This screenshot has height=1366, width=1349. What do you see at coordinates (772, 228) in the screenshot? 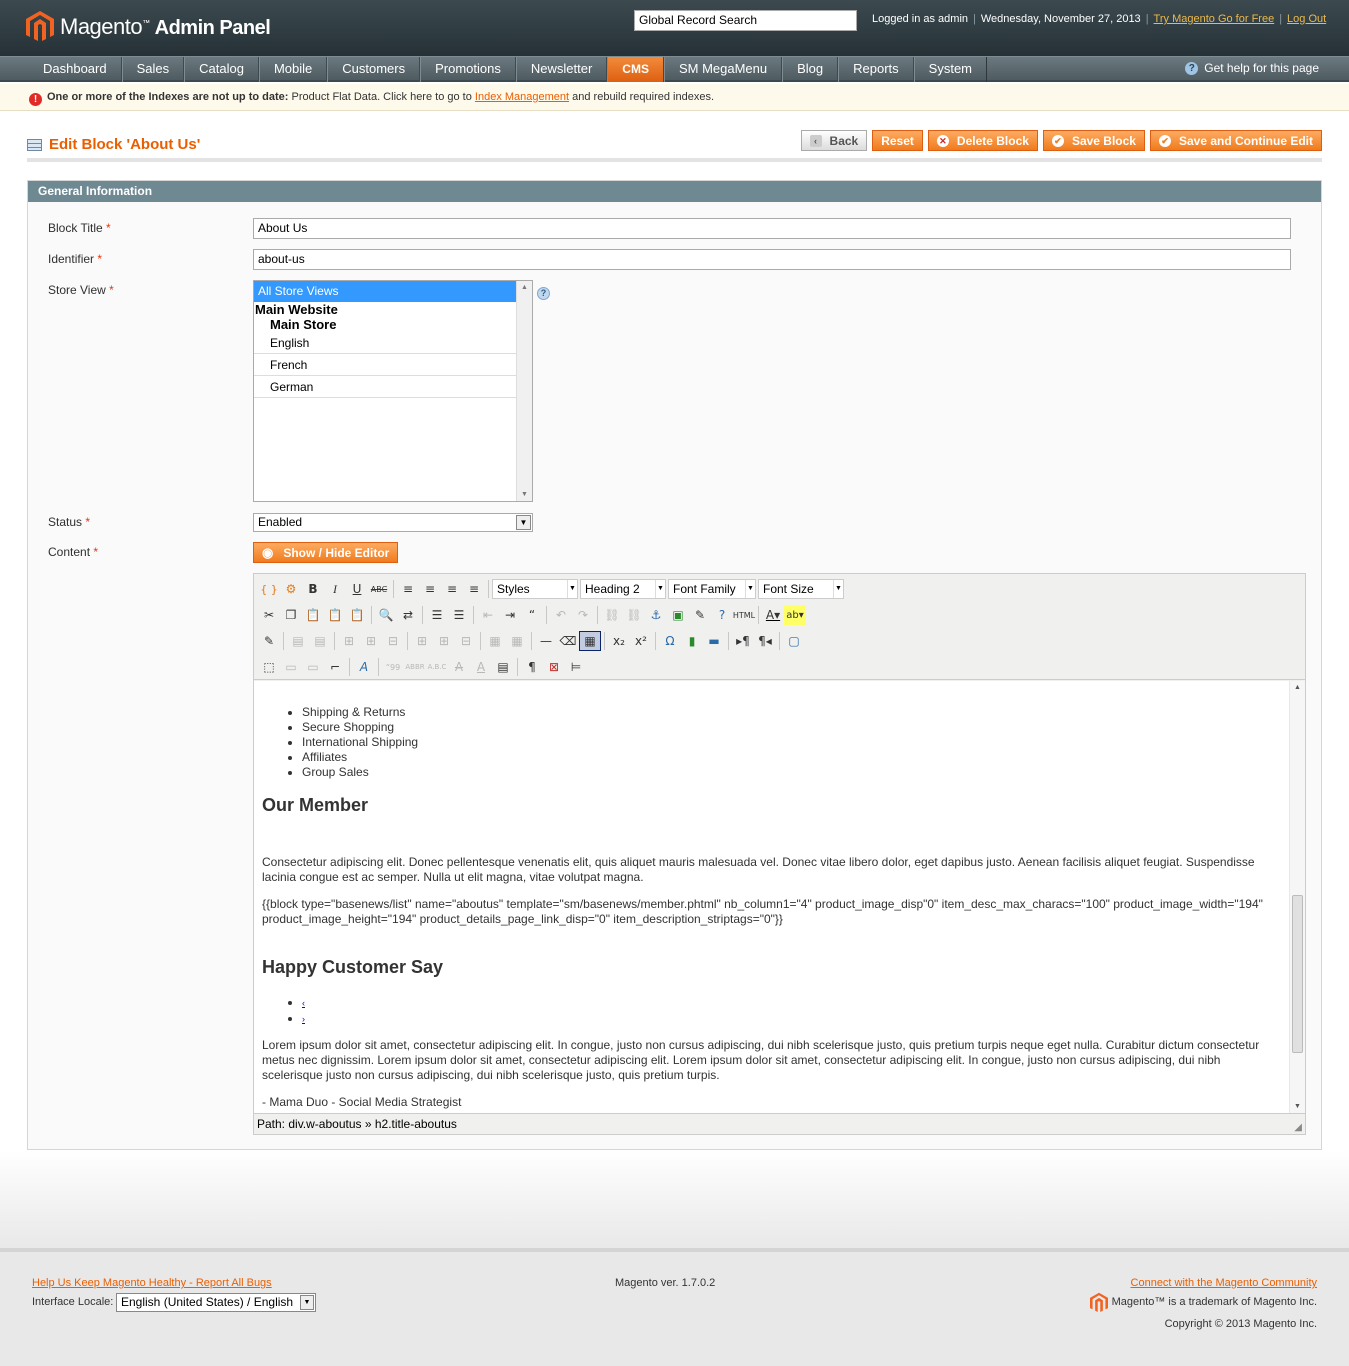
I see `block-title-input: About Us` at bounding box center [772, 228].